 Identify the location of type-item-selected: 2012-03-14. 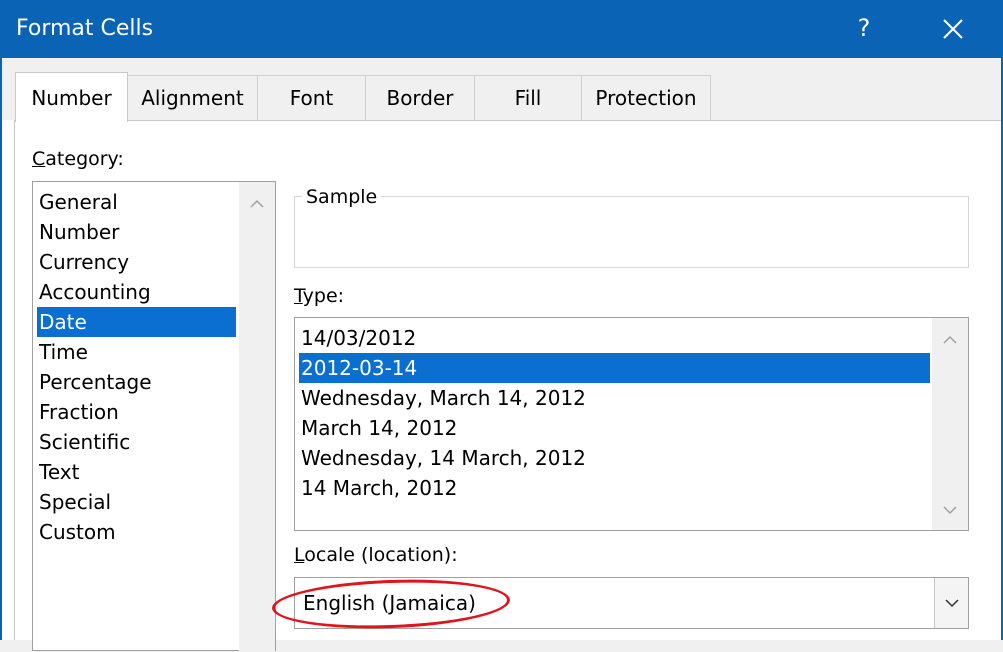
(614, 368).